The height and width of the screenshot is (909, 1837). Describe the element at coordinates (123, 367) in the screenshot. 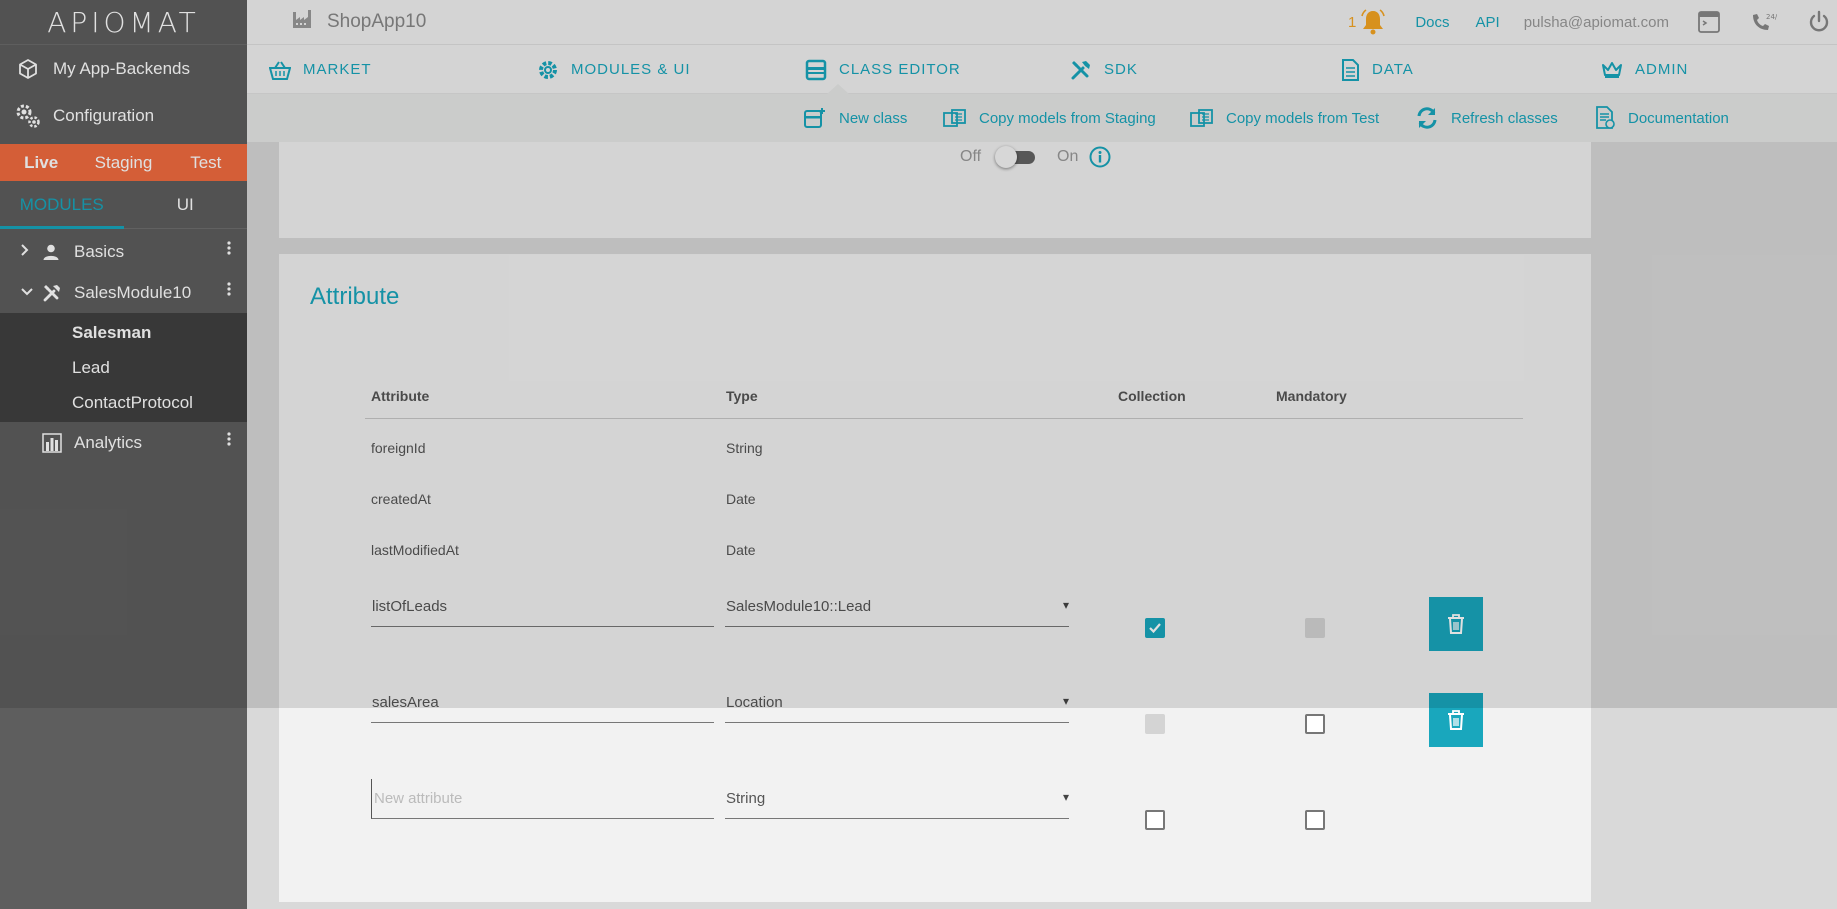

I see `class-item-lead: Lead` at that location.